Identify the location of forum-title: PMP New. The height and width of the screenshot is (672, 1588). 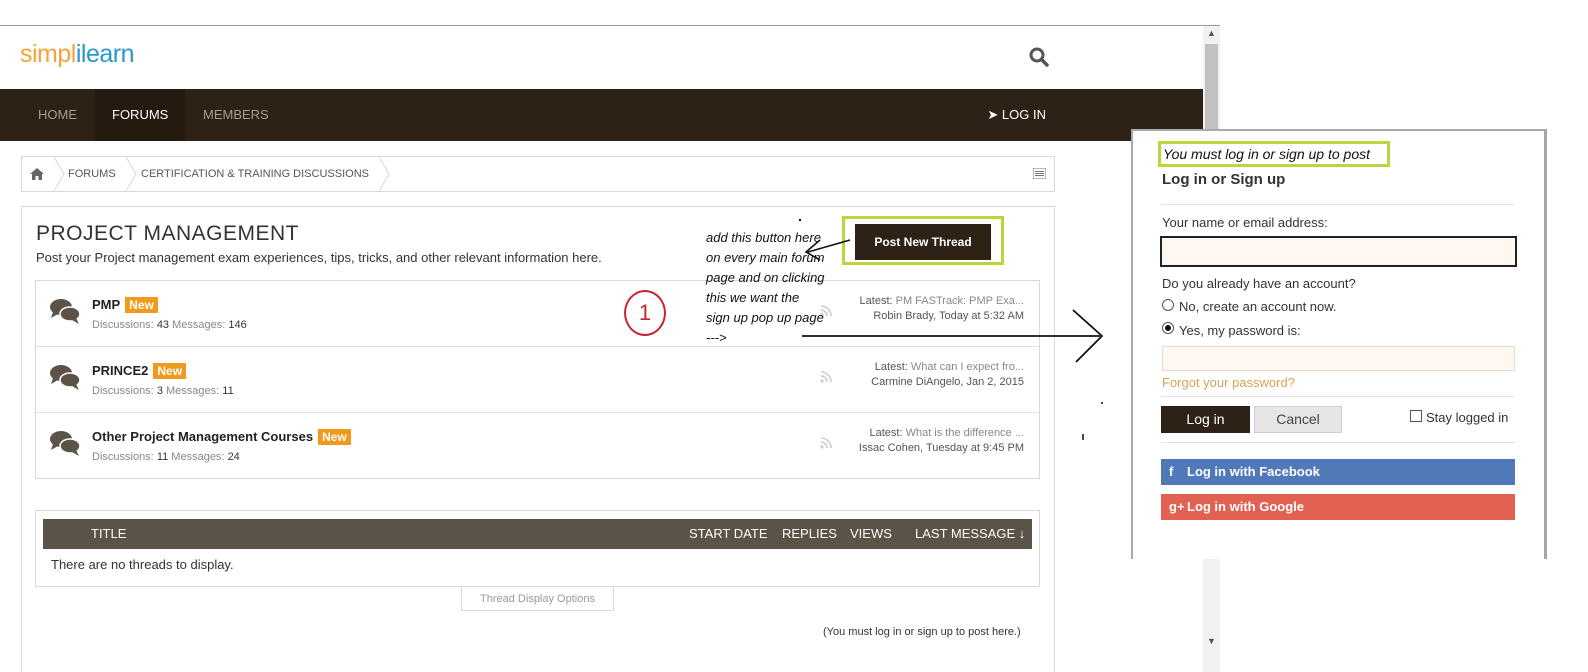
(125, 305).